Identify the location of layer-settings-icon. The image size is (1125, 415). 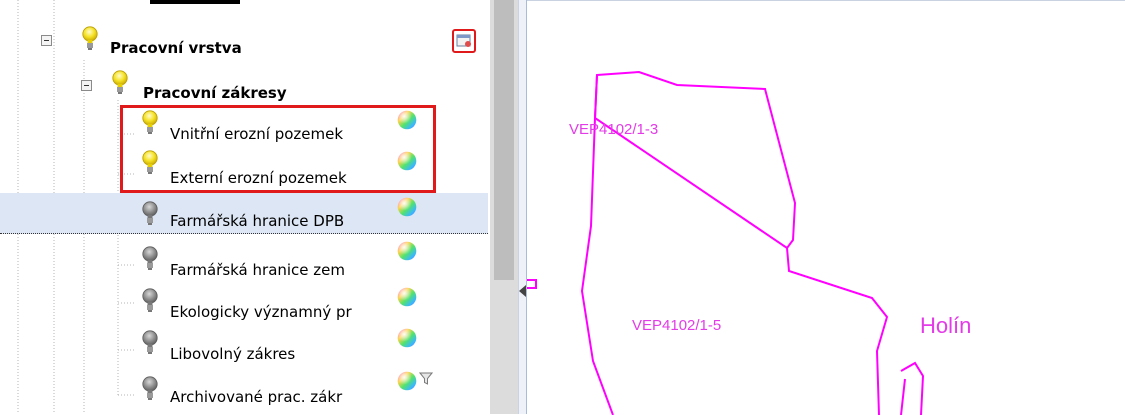
(464, 41).